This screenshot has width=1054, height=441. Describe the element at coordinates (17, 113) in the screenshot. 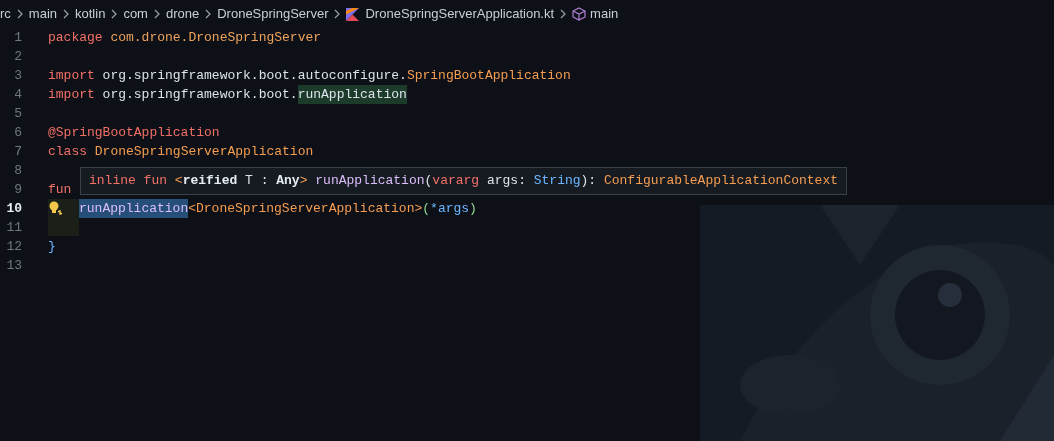

I see `line-number: 5` at that location.